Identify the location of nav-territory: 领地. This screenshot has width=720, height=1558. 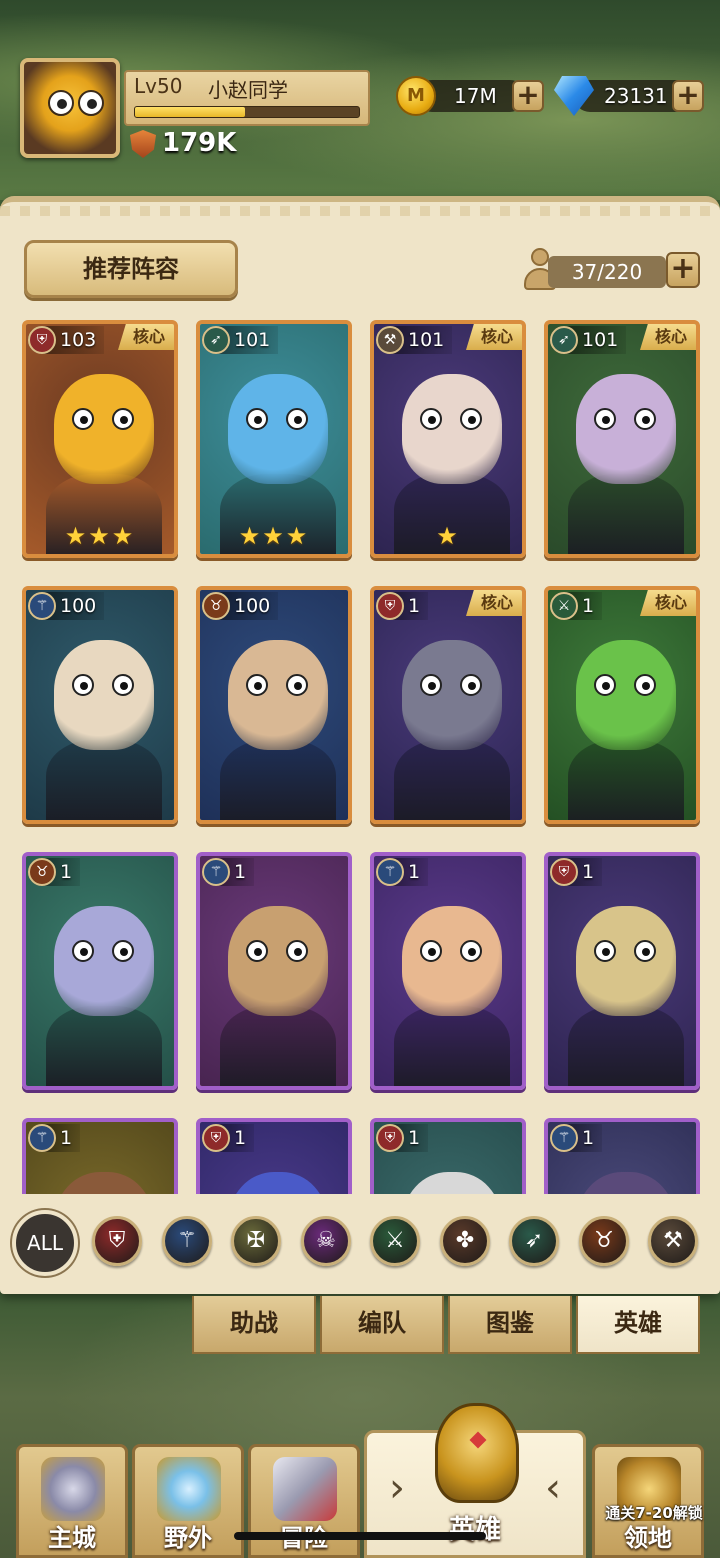
(648, 1501).